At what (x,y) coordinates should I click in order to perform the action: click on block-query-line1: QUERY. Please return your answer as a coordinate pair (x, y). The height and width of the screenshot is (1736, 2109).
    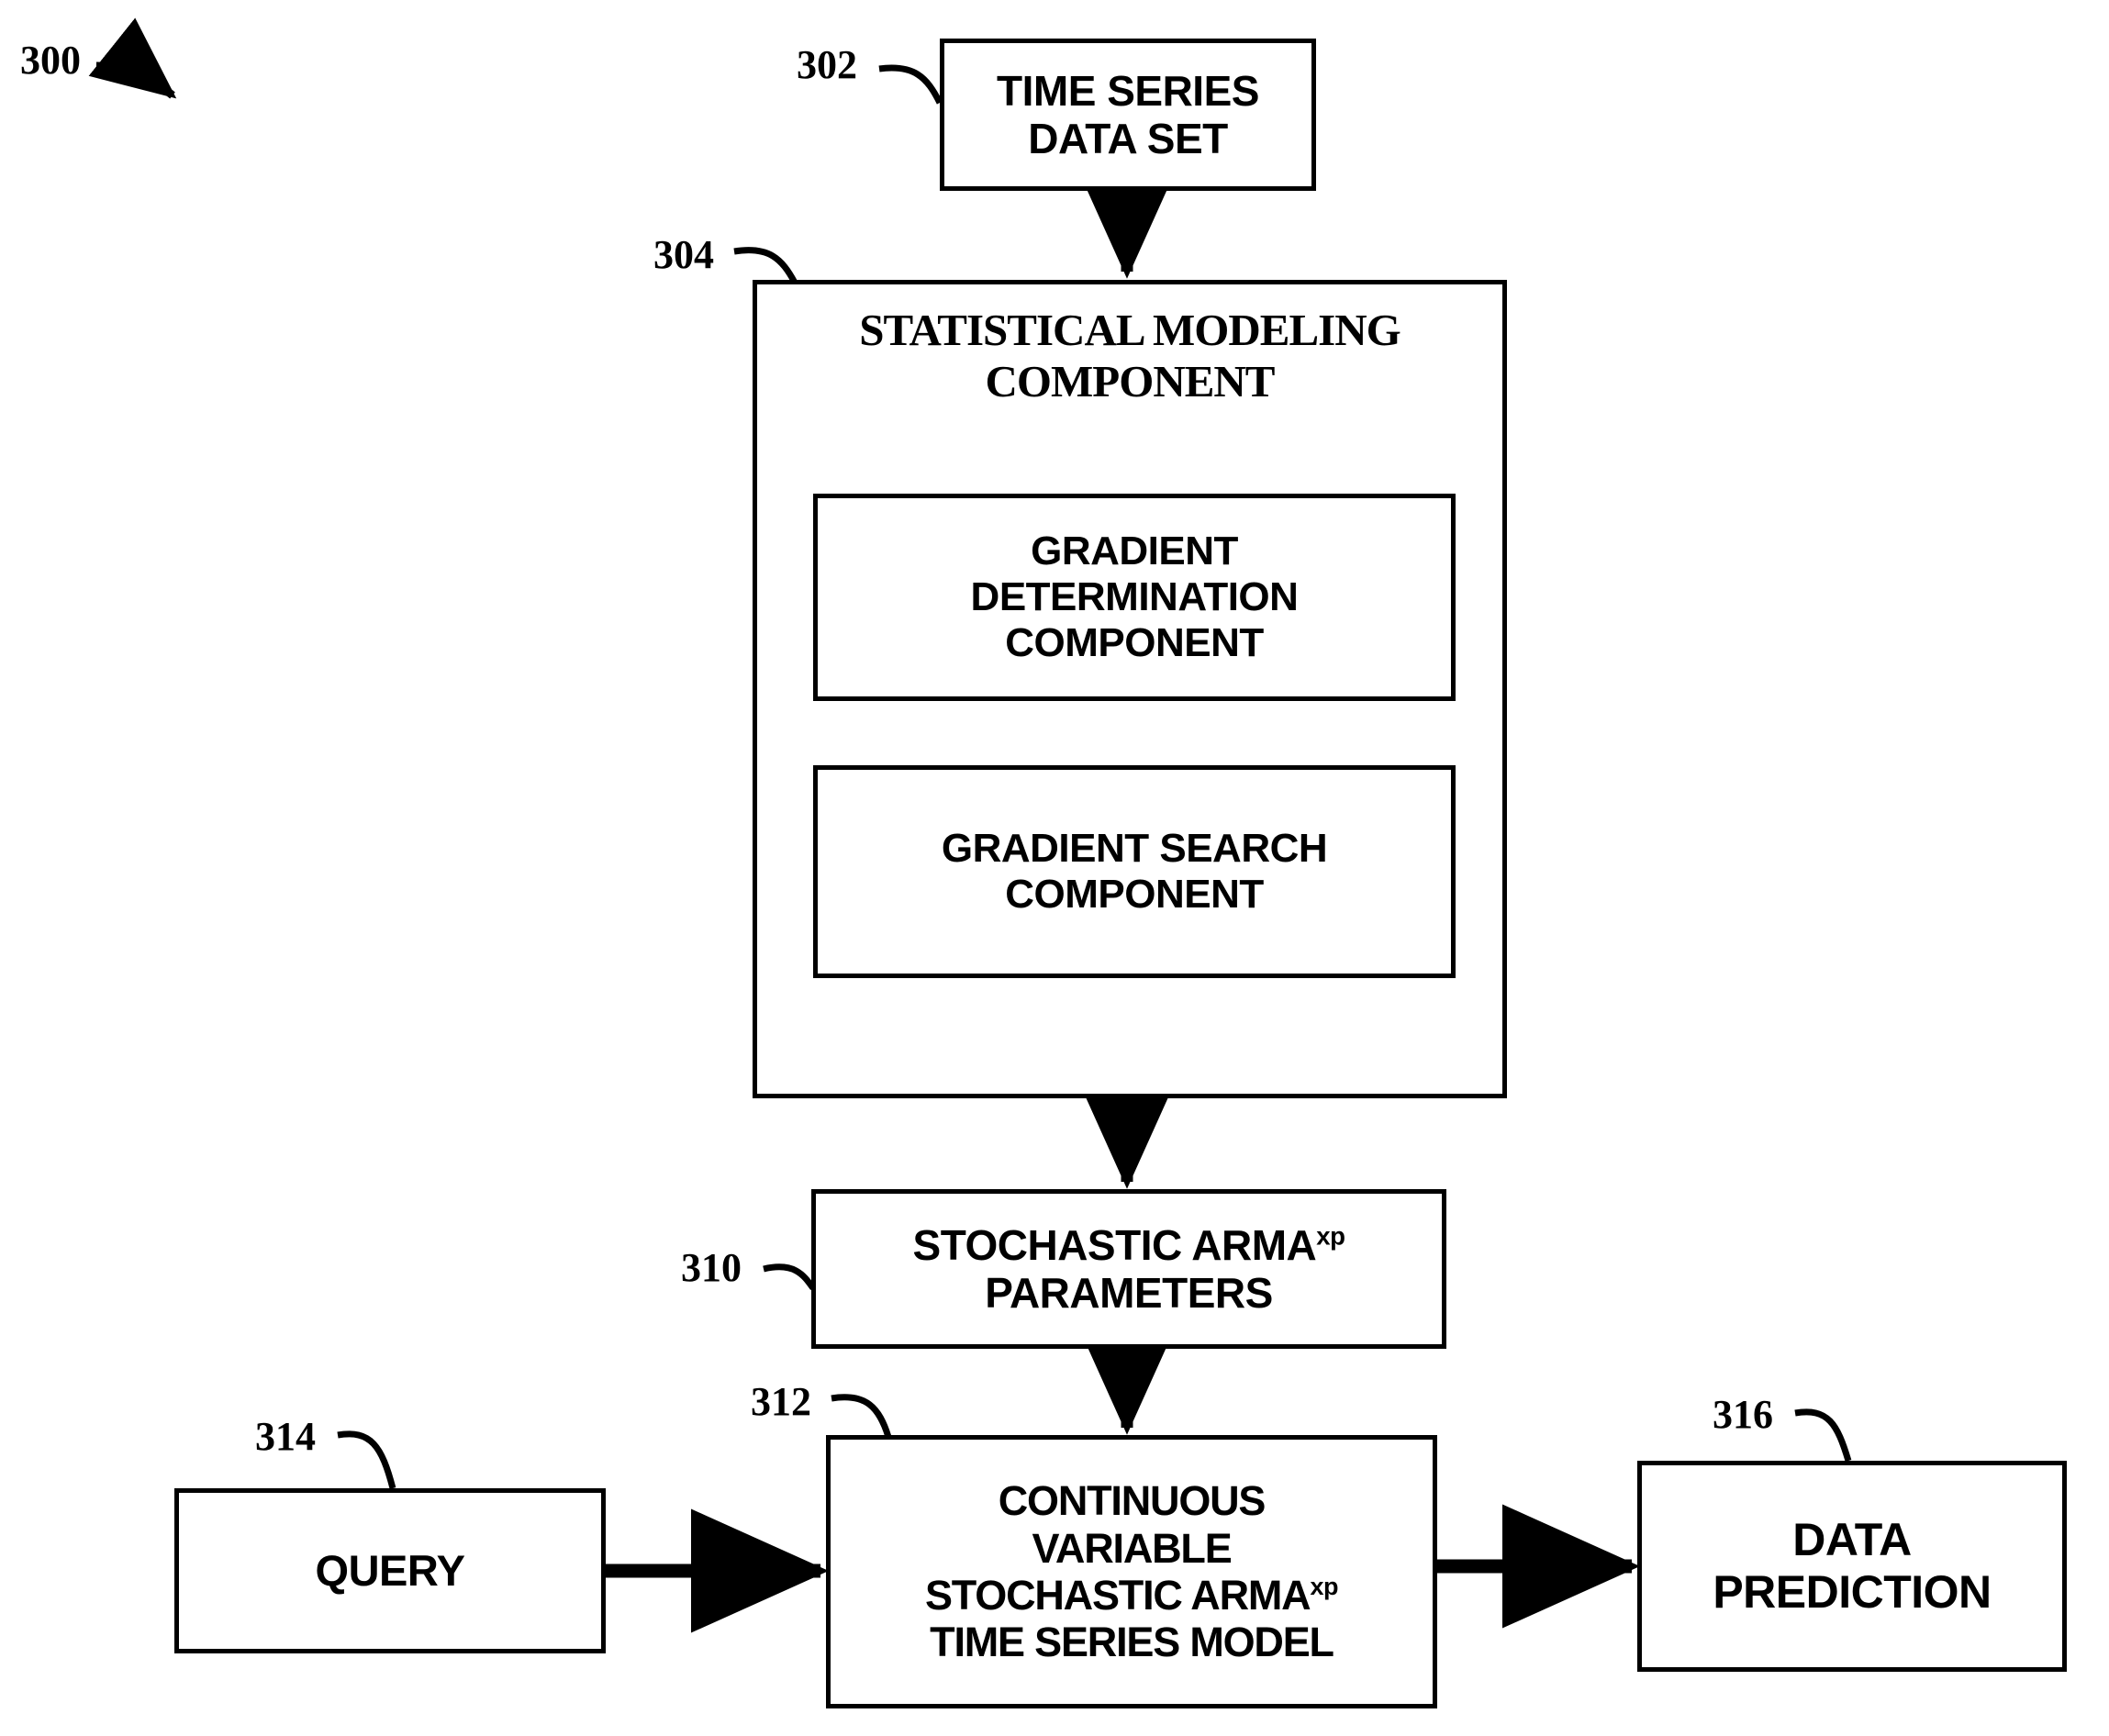
    Looking at the image, I should click on (390, 1571).